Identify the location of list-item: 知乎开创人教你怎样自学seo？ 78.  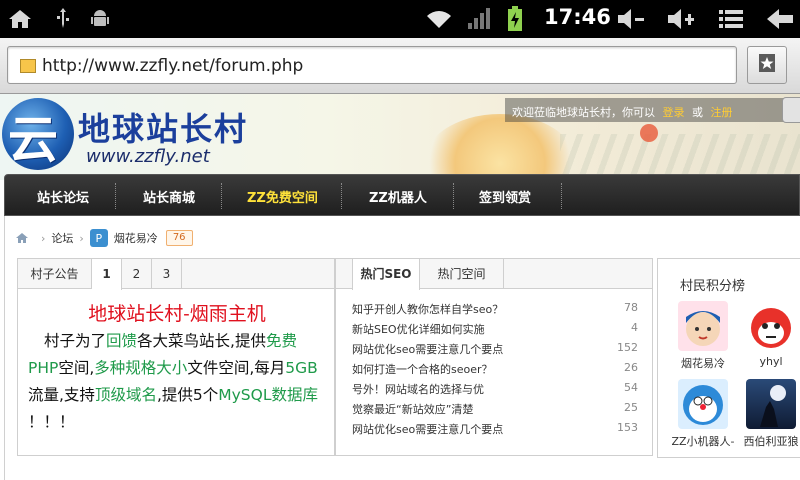
(495, 311).